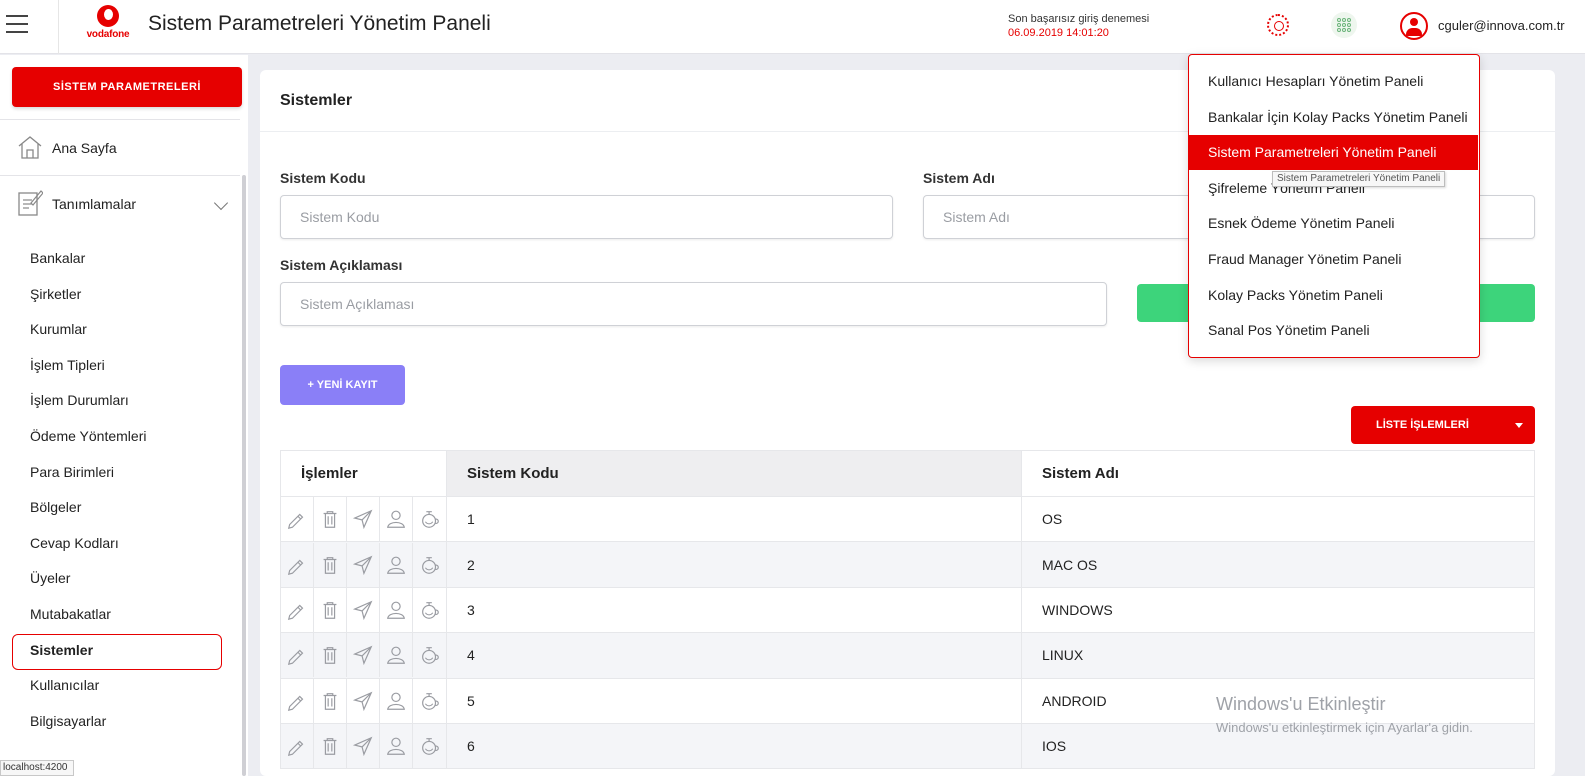  I want to click on failed-login-label: Son başarısız giriş denemesi, so click(1079, 19).